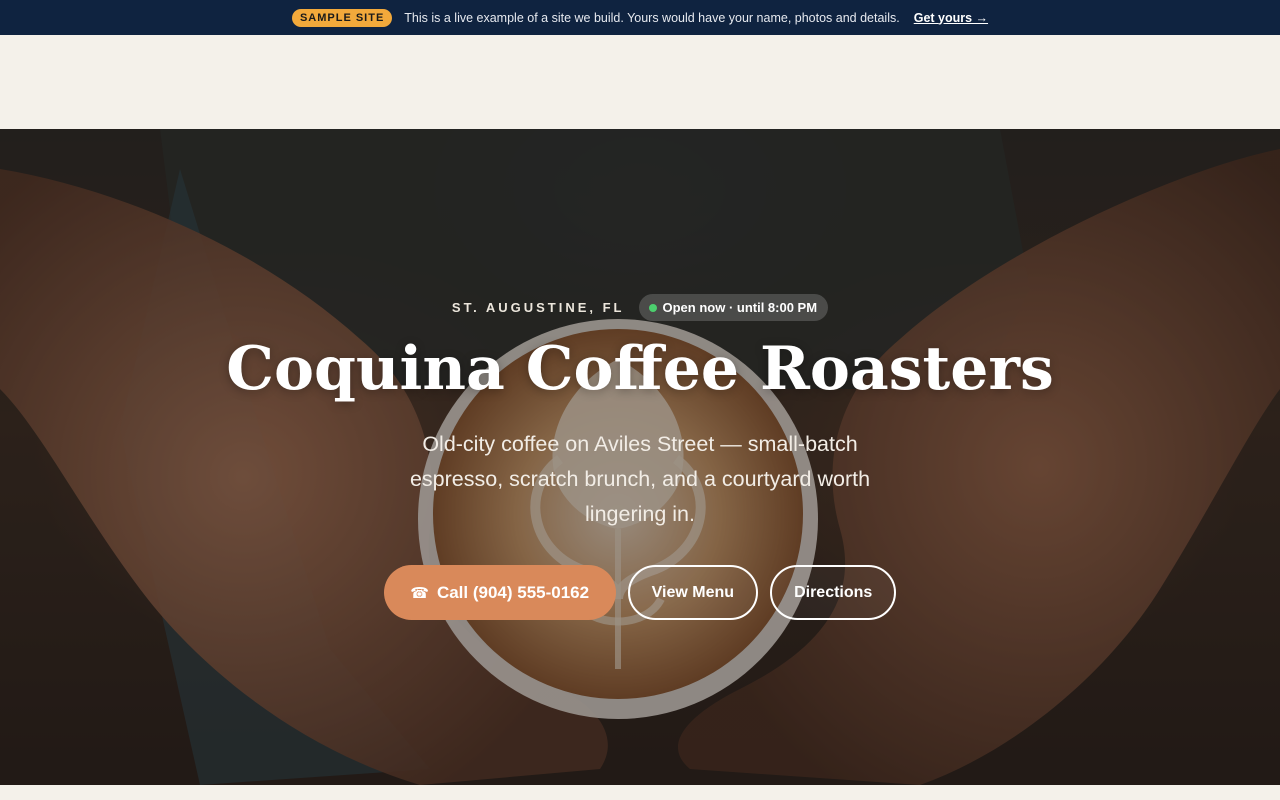 The width and height of the screenshot is (1280, 800). I want to click on call-button: ☎ Call (904) 555-0162, so click(499, 592).